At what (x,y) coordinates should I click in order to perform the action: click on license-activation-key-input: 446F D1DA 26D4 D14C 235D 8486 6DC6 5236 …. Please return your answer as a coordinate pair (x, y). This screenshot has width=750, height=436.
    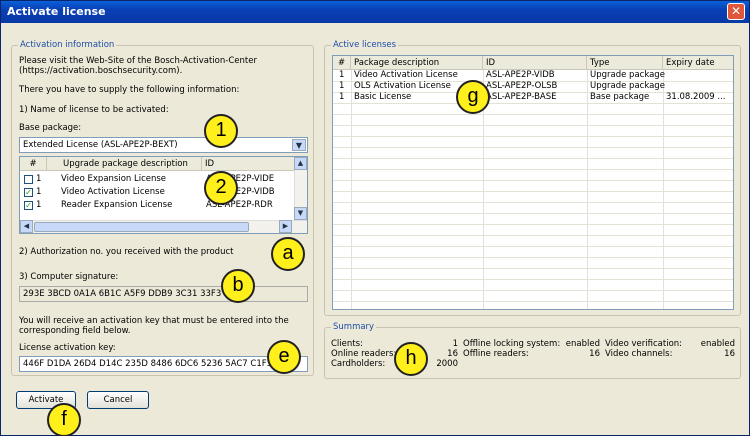
    Looking at the image, I should click on (163, 364).